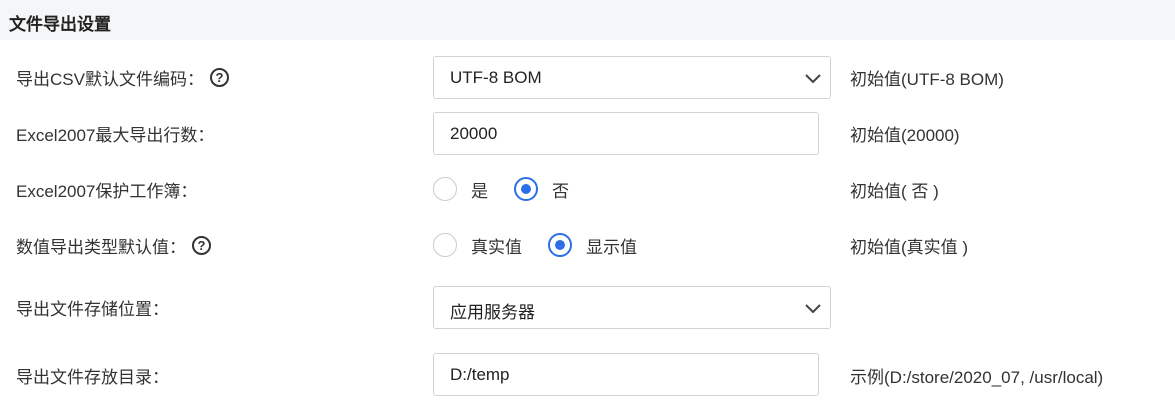 Image resolution: width=1175 pixels, height=406 pixels. What do you see at coordinates (460, 189) in the screenshot?
I see `radio-yes: 是` at bounding box center [460, 189].